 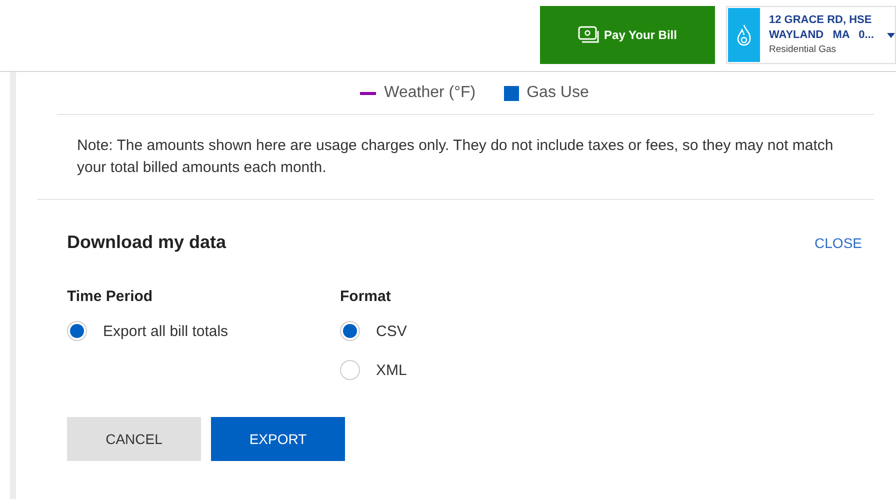 I want to click on flame-icon, so click(x=744, y=35).